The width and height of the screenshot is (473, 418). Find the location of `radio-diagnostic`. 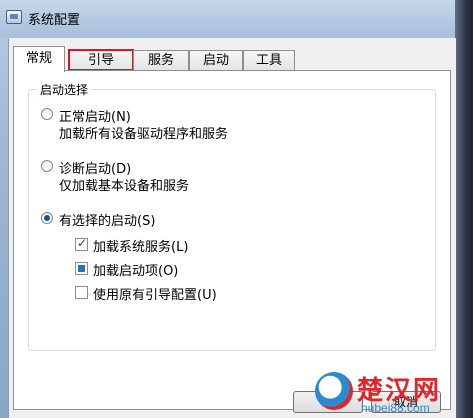

radio-diagnostic is located at coordinates (47, 166).